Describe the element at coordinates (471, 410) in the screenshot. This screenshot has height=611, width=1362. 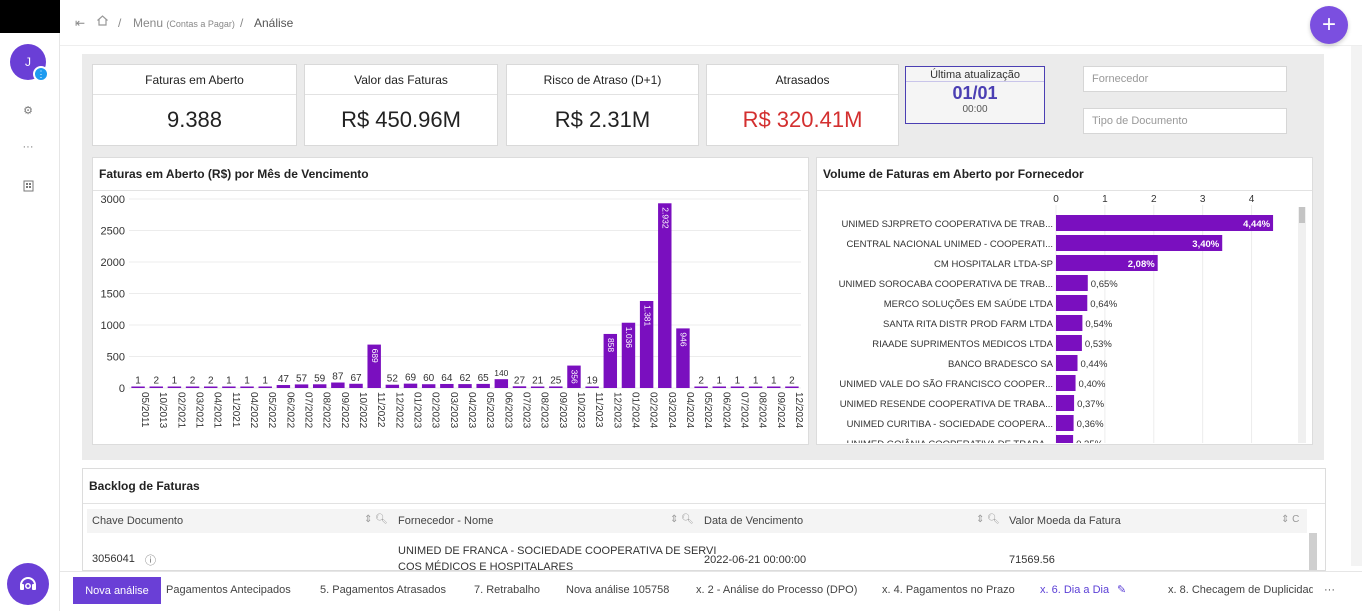
I see `x-tick-label: 04/2023` at that location.